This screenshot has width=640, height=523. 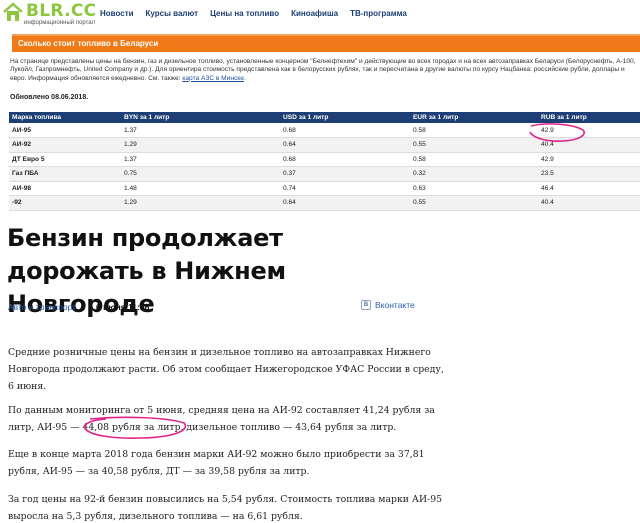 I want to click on cell-byn: 1.48, so click(x=200, y=188).